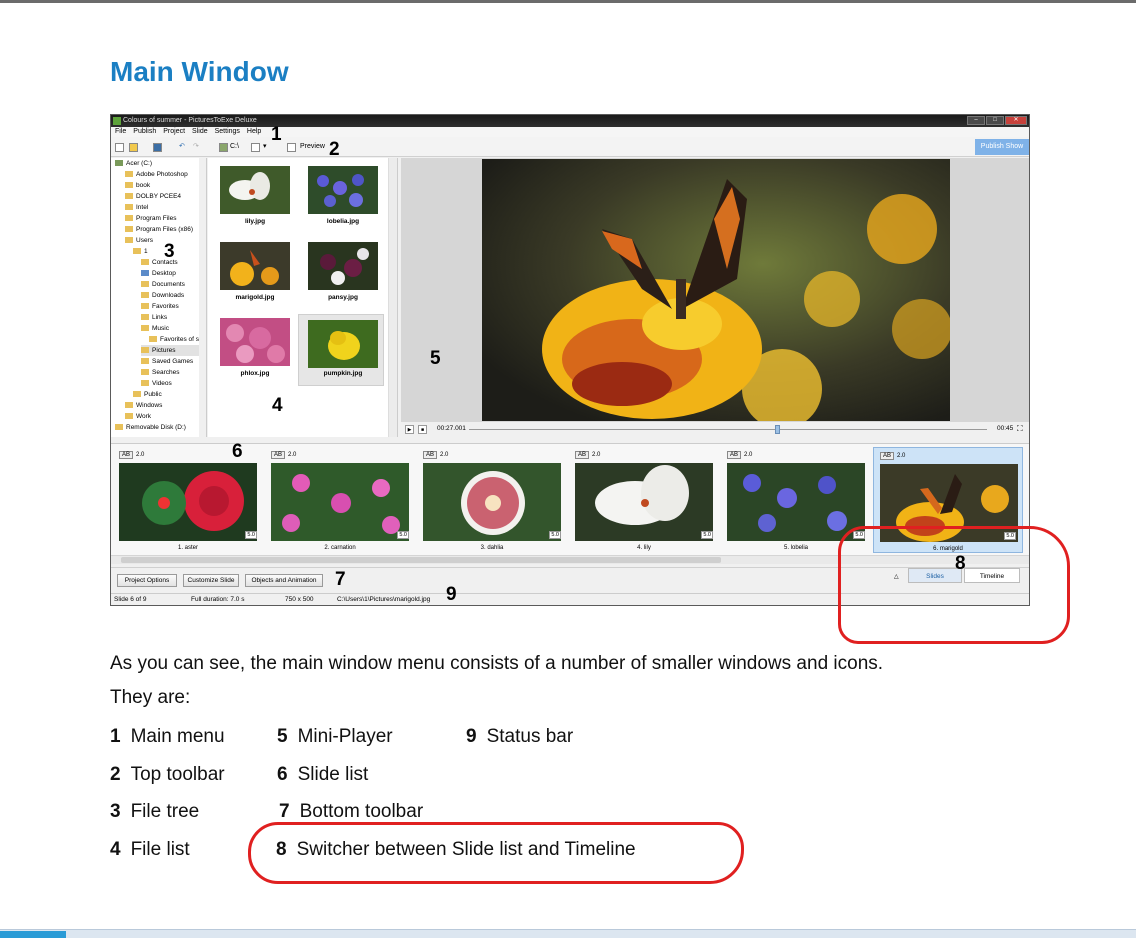  I want to click on preview-icon, so click(291, 147).